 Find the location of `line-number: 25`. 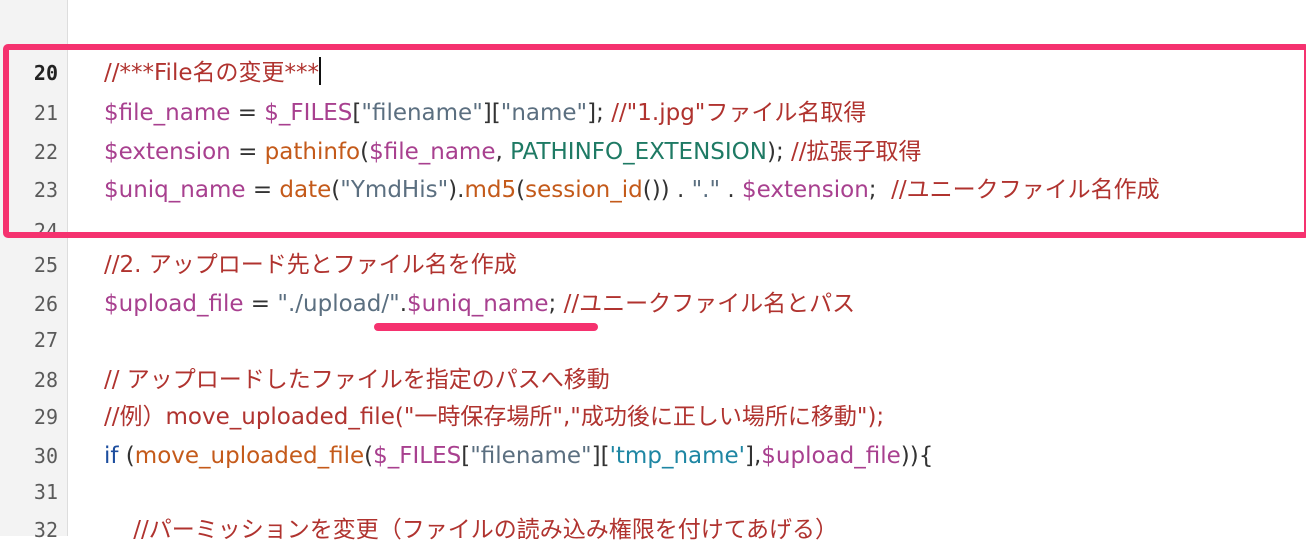

line-number: 25 is located at coordinates (45, 265).